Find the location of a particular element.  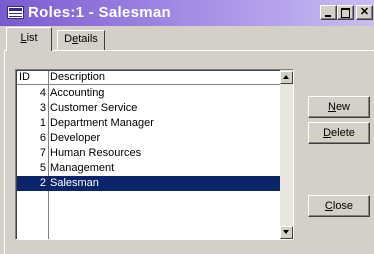

role-description: Salesman is located at coordinates (74, 183).